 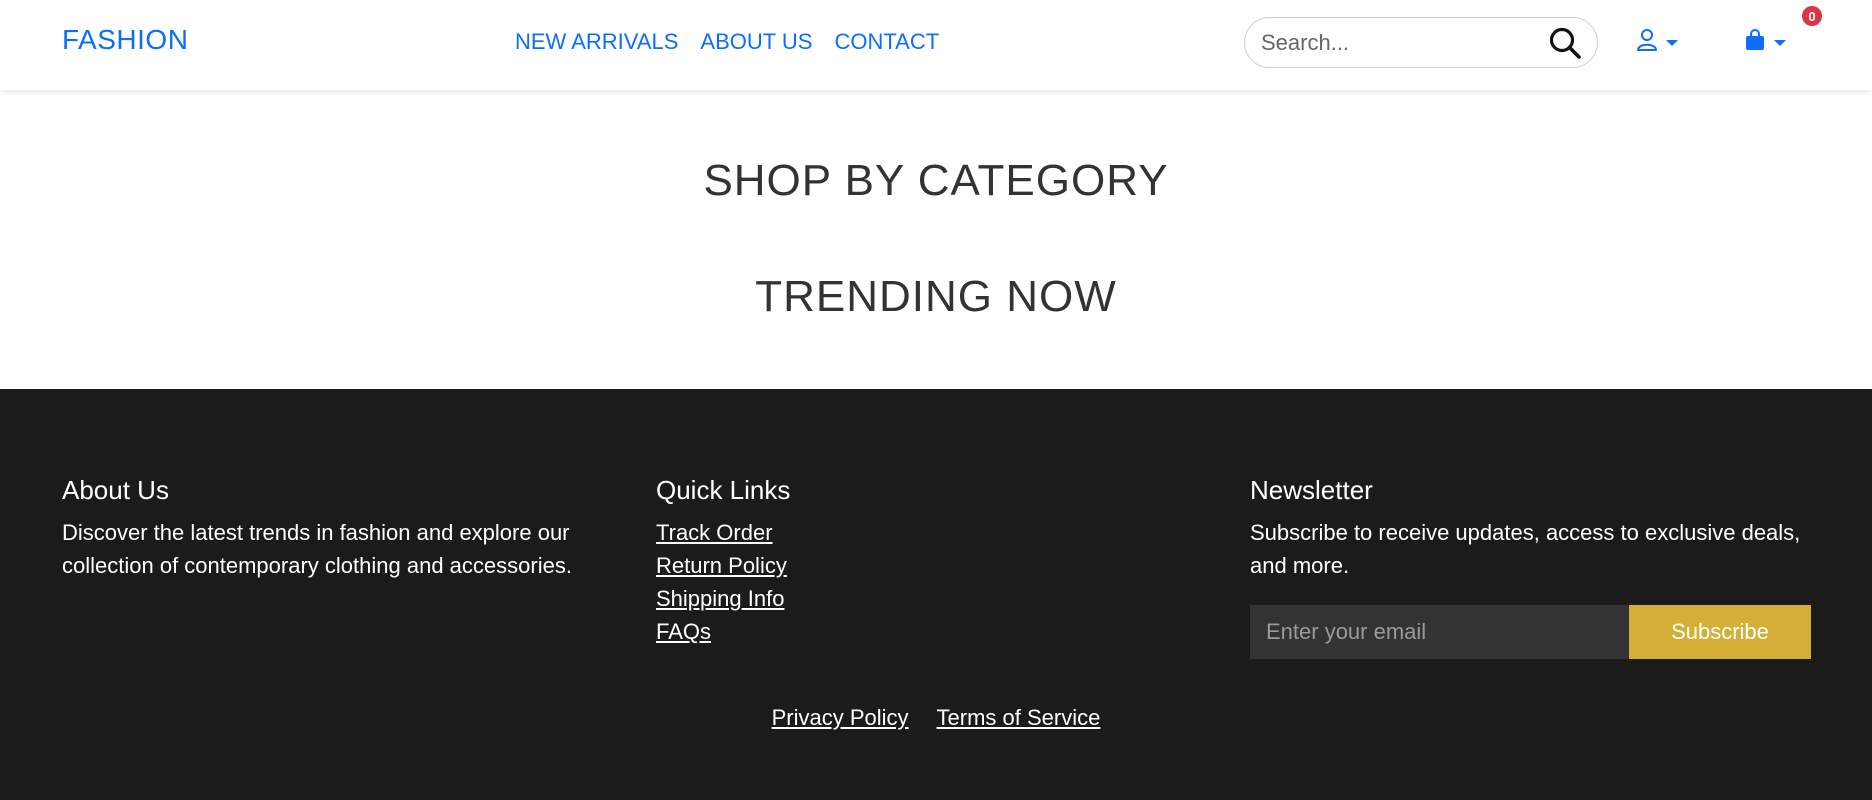 What do you see at coordinates (1439, 632) in the screenshot?
I see `email-field` at bounding box center [1439, 632].